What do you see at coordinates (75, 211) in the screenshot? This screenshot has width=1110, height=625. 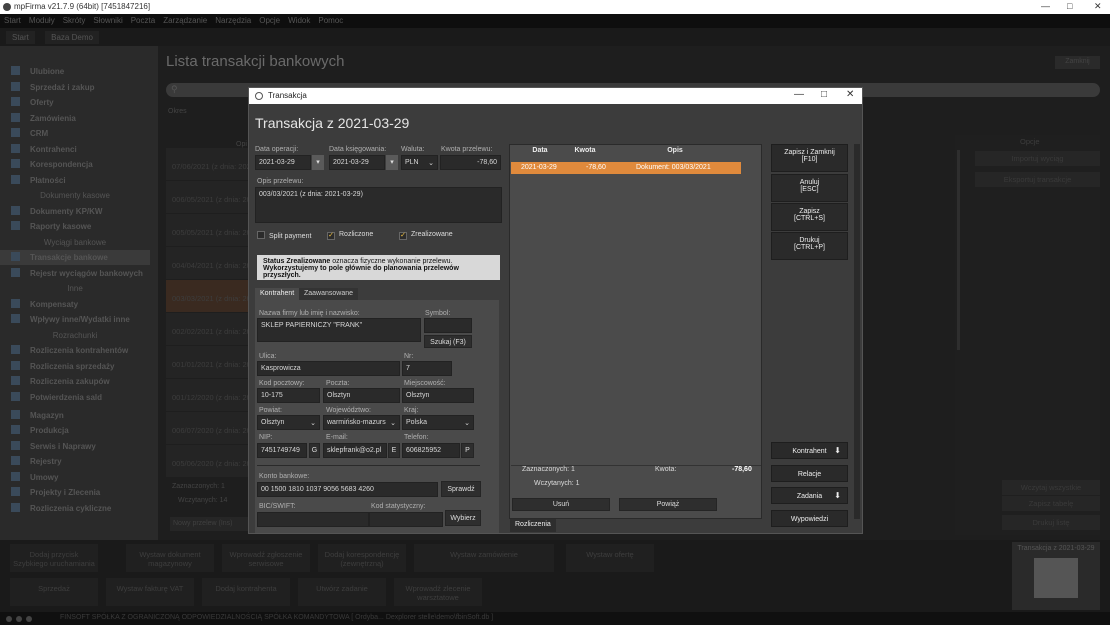 I see `sidebar-item: Dokumenty KP/KW` at bounding box center [75, 211].